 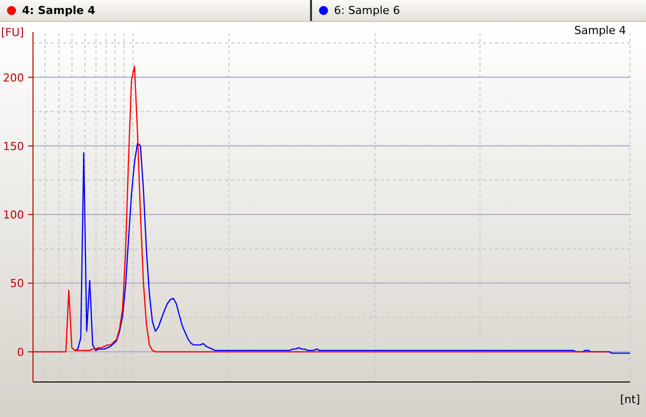 What do you see at coordinates (12, 32) in the screenshot?
I see `axis-unit: [FU]` at bounding box center [12, 32].